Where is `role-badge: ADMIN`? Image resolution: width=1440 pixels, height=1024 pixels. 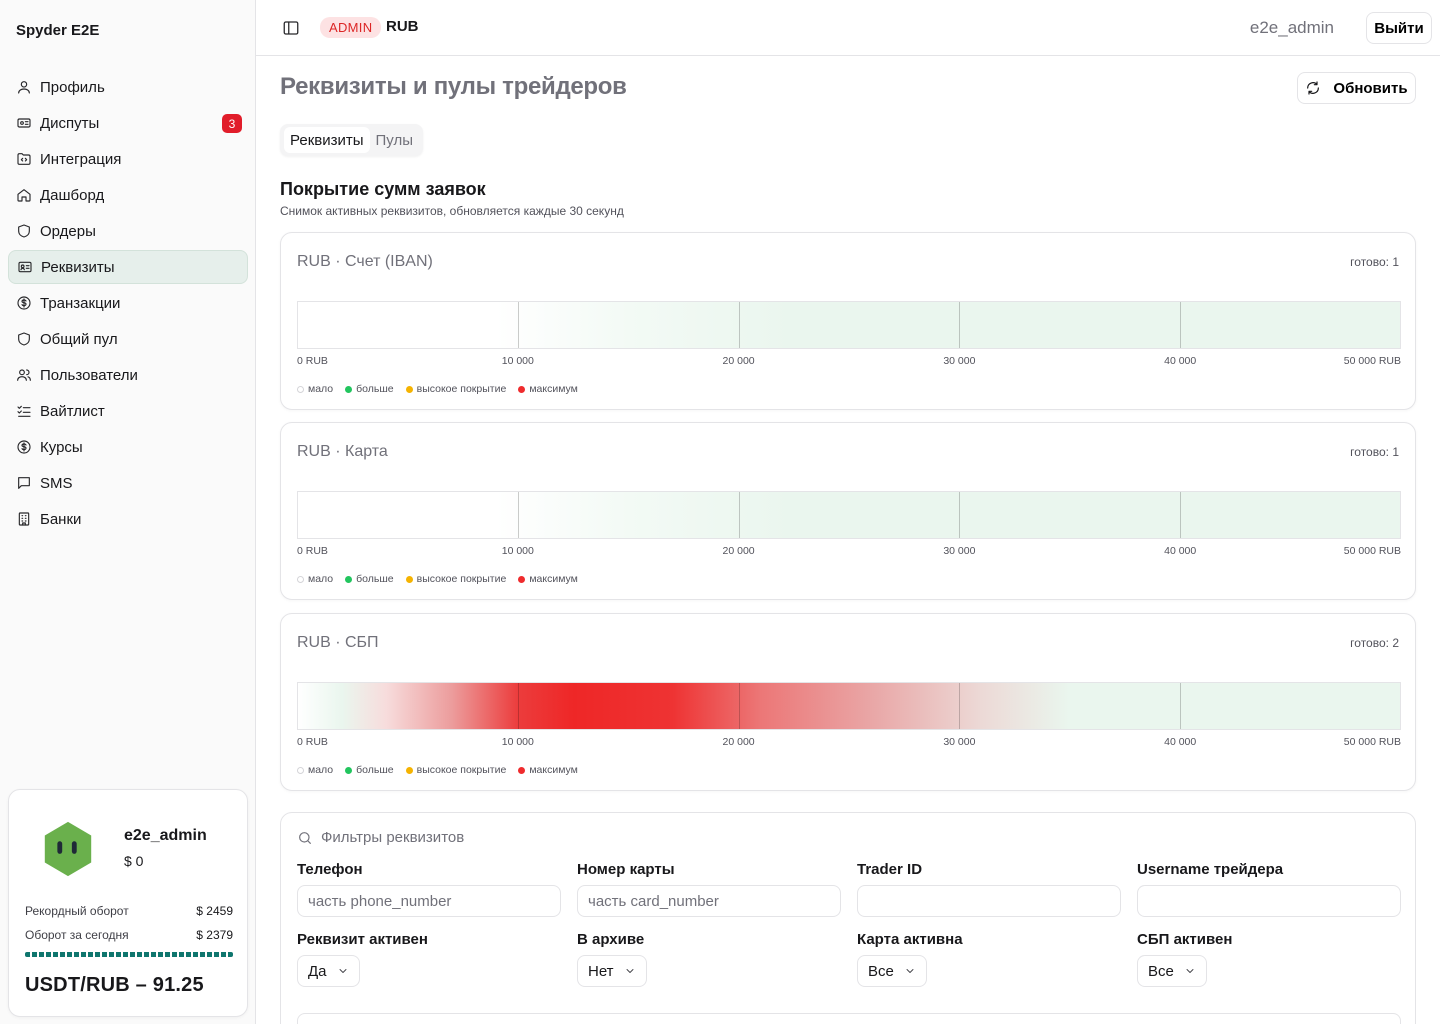
role-badge: ADMIN is located at coordinates (351, 27).